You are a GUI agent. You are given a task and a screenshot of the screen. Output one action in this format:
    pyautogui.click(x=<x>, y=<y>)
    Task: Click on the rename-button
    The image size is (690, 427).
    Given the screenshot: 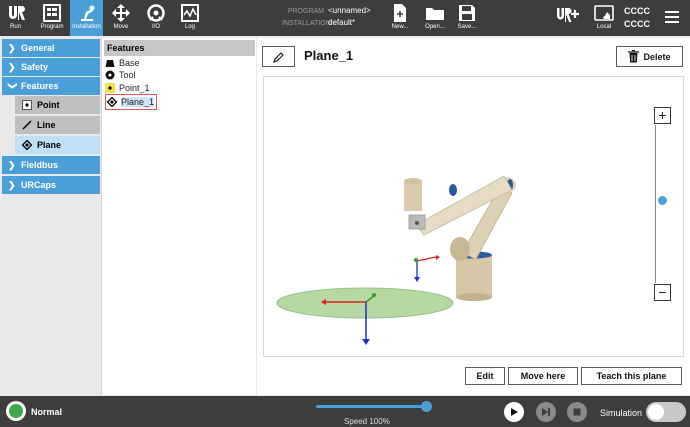 What is the action you would take?
    pyautogui.click(x=278, y=56)
    